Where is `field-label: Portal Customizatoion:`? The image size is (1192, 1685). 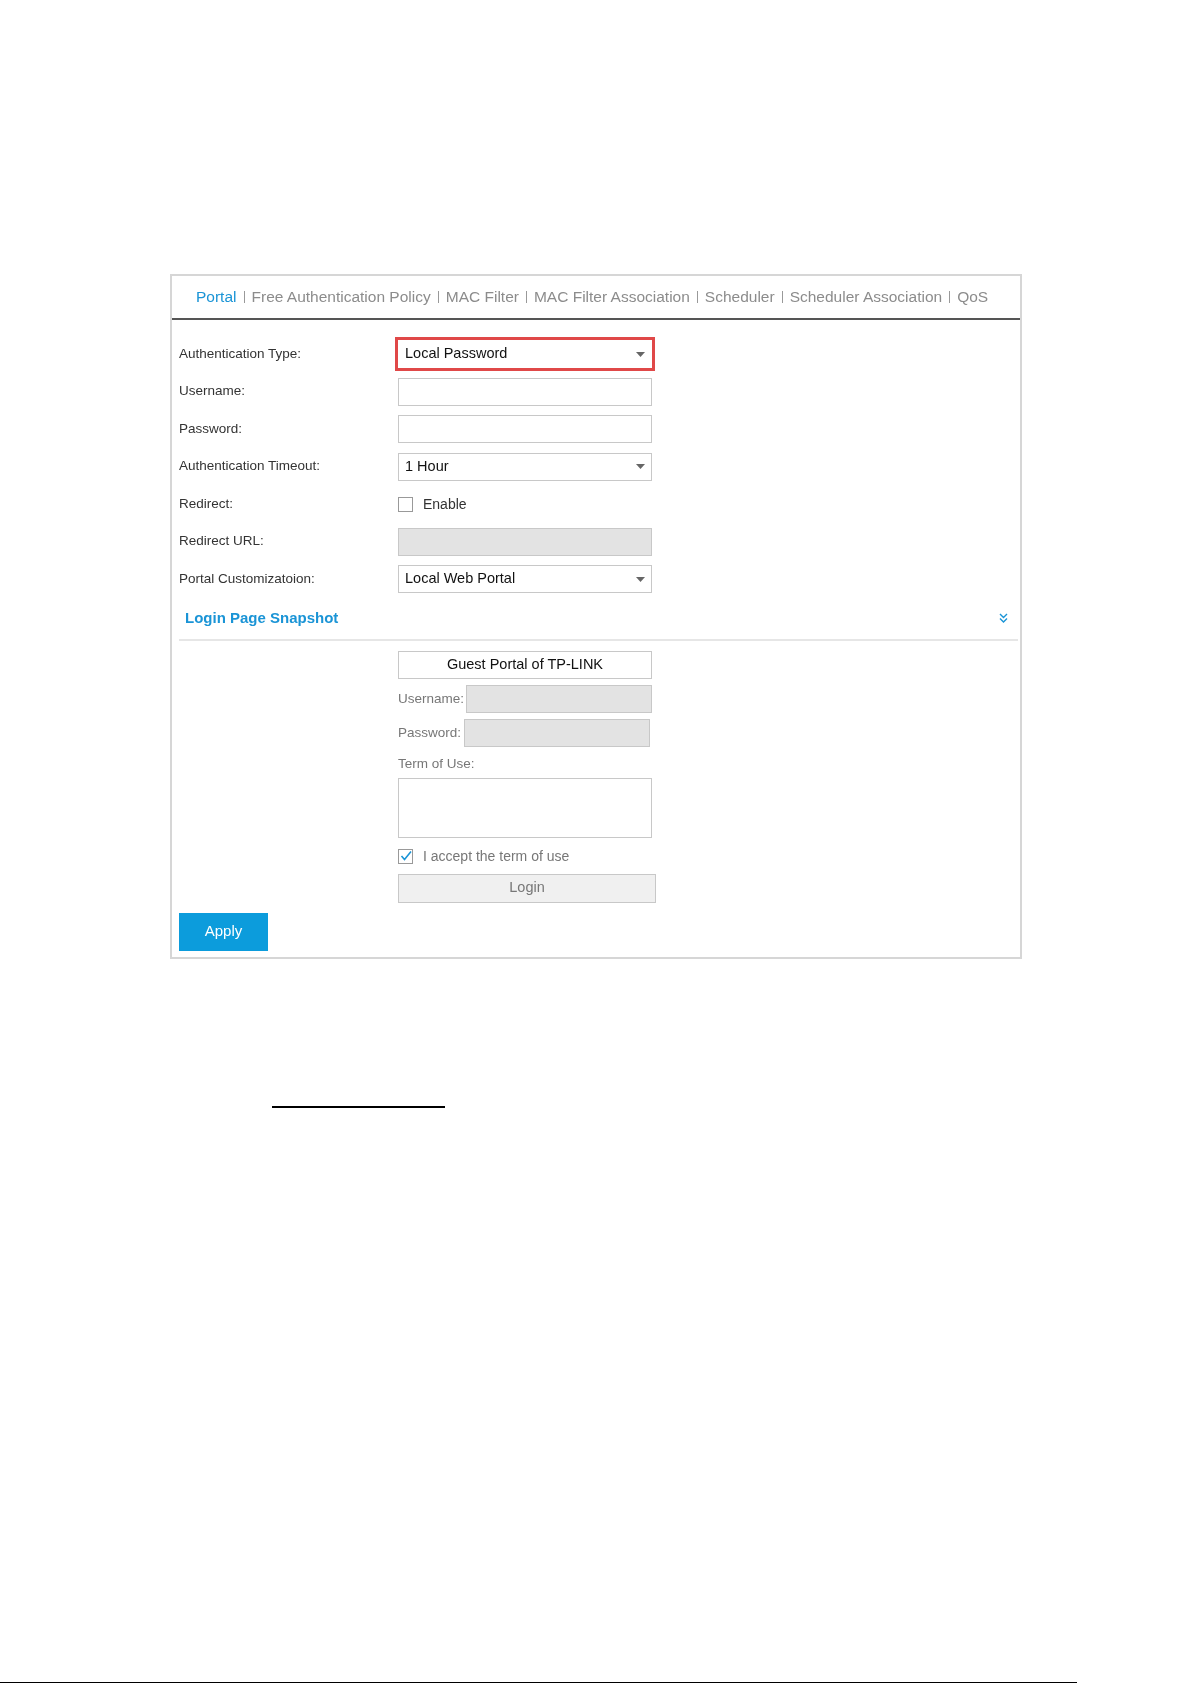 field-label: Portal Customizatoion: is located at coordinates (247, 578).